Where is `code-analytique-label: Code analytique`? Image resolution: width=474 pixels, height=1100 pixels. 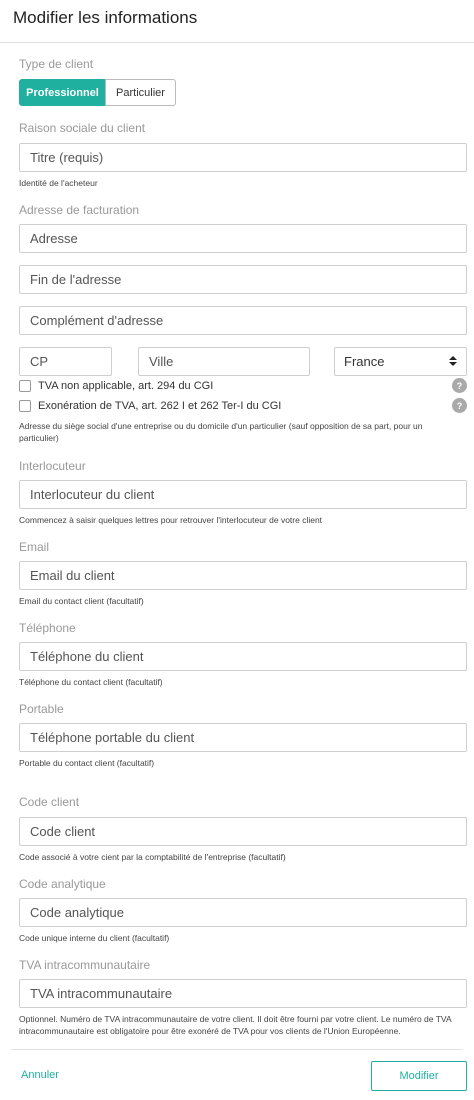
code-analytique-label: Code analytique is located at coordinates (62, 884).